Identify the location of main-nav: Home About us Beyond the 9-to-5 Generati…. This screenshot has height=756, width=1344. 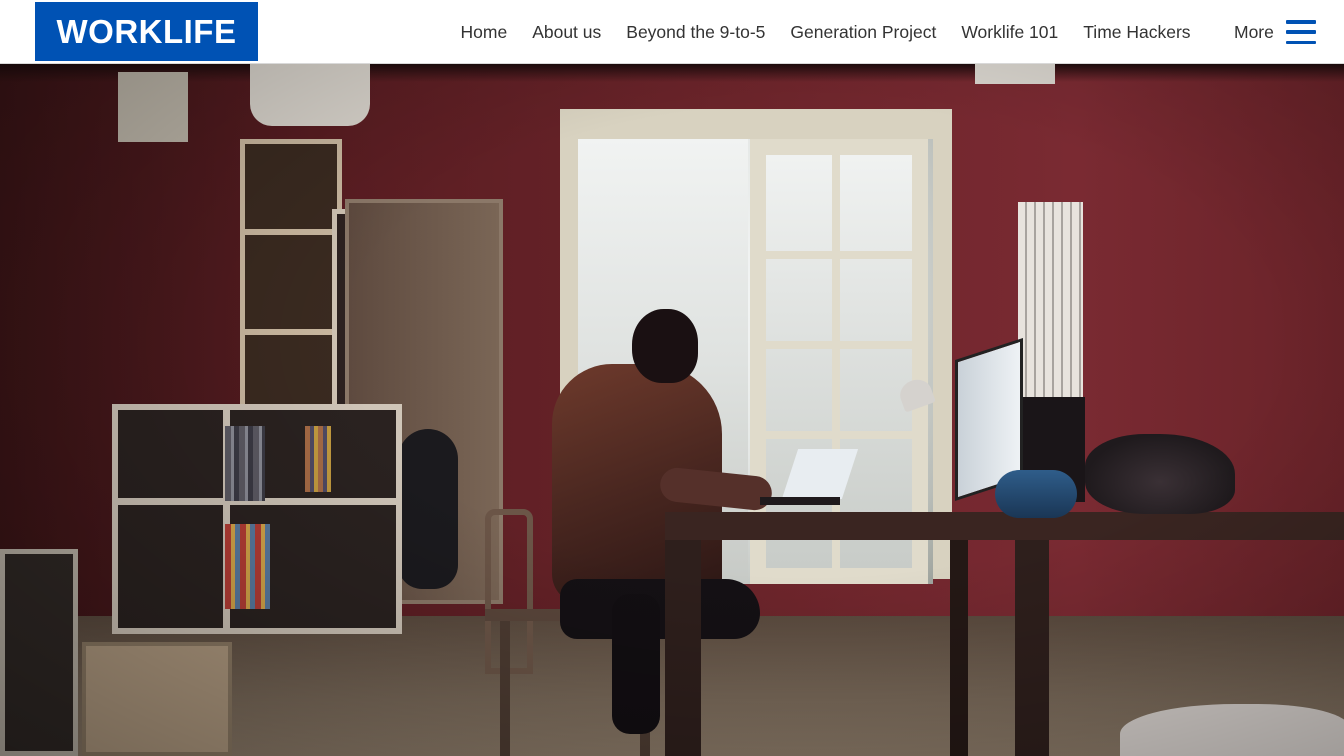
(825, 32).